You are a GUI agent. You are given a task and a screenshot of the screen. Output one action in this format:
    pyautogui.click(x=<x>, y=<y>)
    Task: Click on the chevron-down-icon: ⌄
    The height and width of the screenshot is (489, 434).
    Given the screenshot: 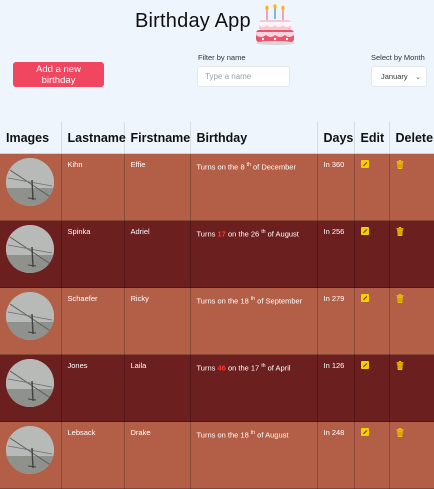 What is the action you would take?
    pyautogui.click(x=418, y=77)
    